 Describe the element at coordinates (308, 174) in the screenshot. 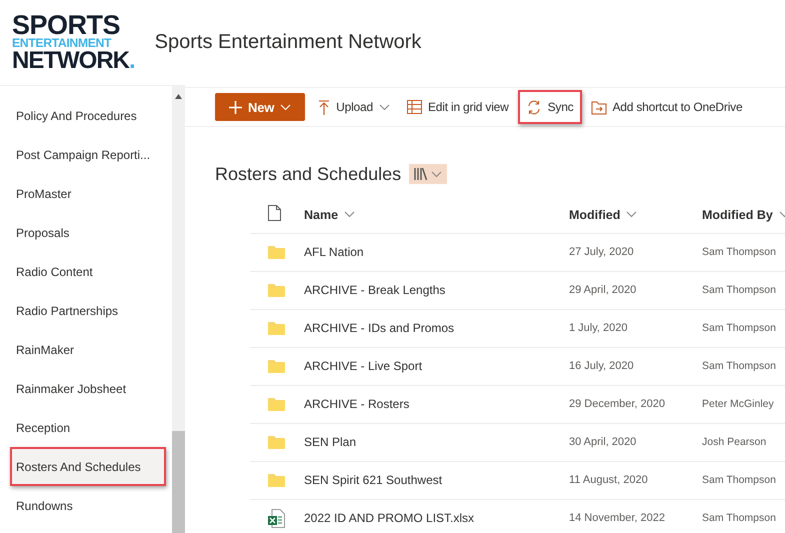

I see `library-title: Rosters and Schedules` at that location.